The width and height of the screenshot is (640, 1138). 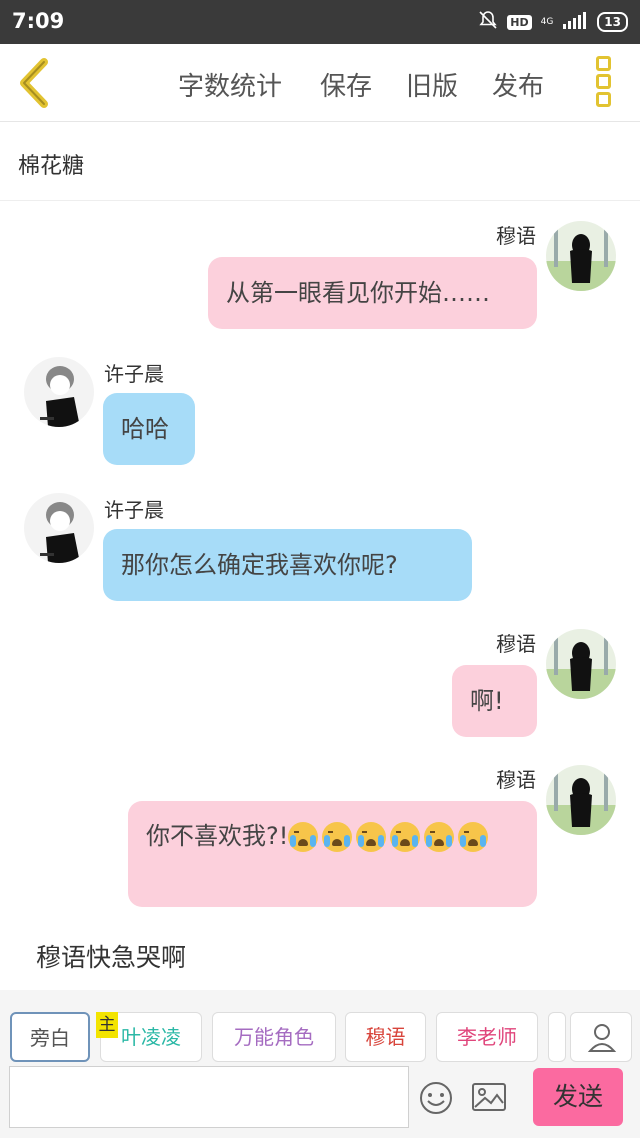 I want to click on role-chip: 万能角色, so click(x=274, y=1037).